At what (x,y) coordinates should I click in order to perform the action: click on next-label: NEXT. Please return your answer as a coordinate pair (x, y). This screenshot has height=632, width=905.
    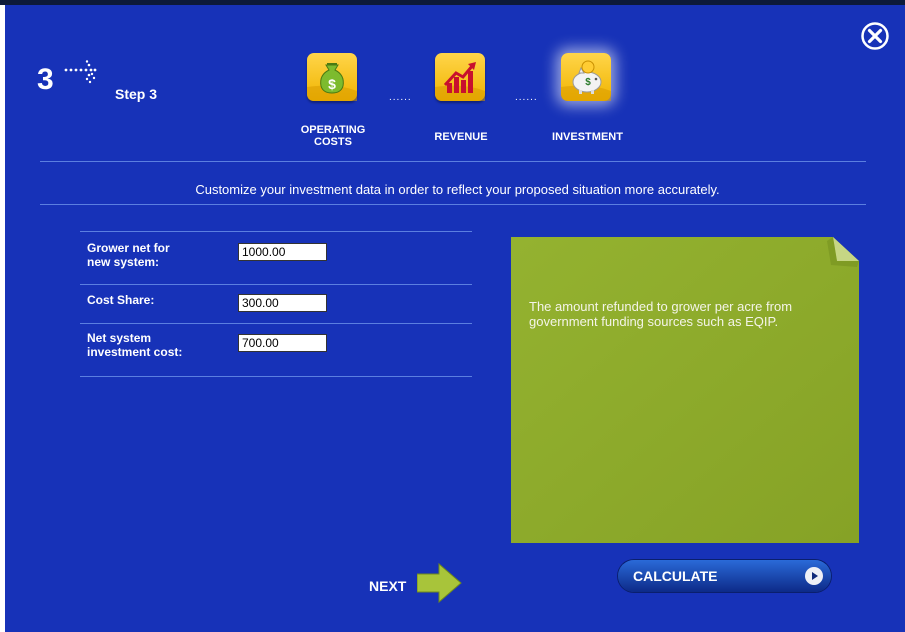
    Looking at the image, I should click on (387, 586).